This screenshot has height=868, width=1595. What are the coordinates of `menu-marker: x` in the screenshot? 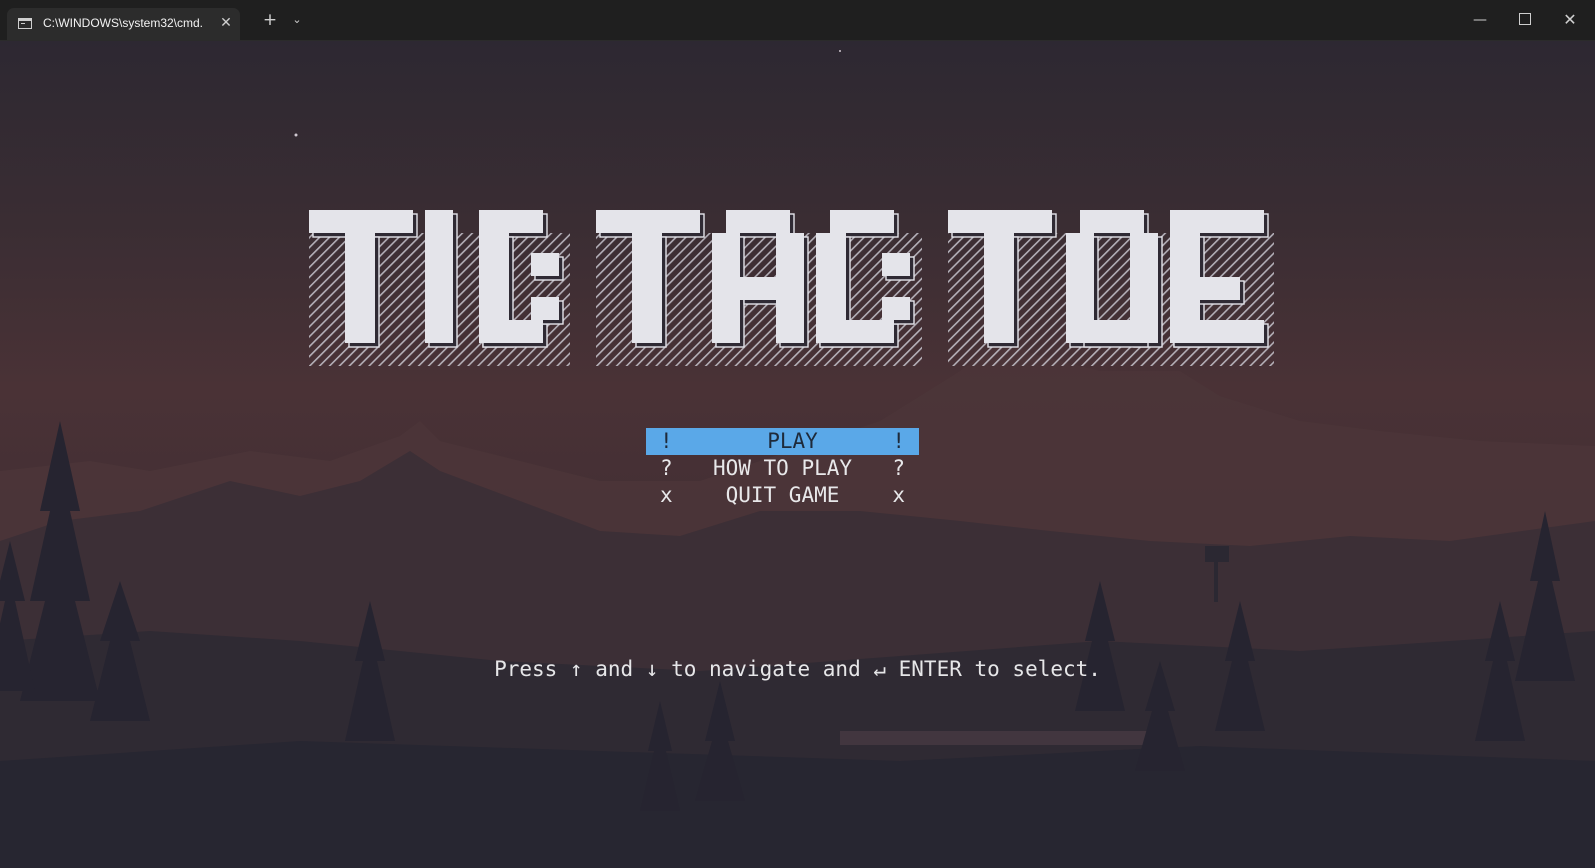 It's located at (898, 495).